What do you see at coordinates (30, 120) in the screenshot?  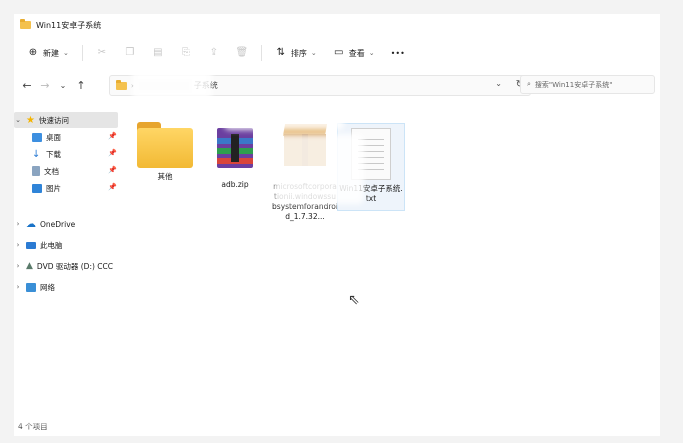 I see `star-icon: ★` at bounding box center [30, 120].